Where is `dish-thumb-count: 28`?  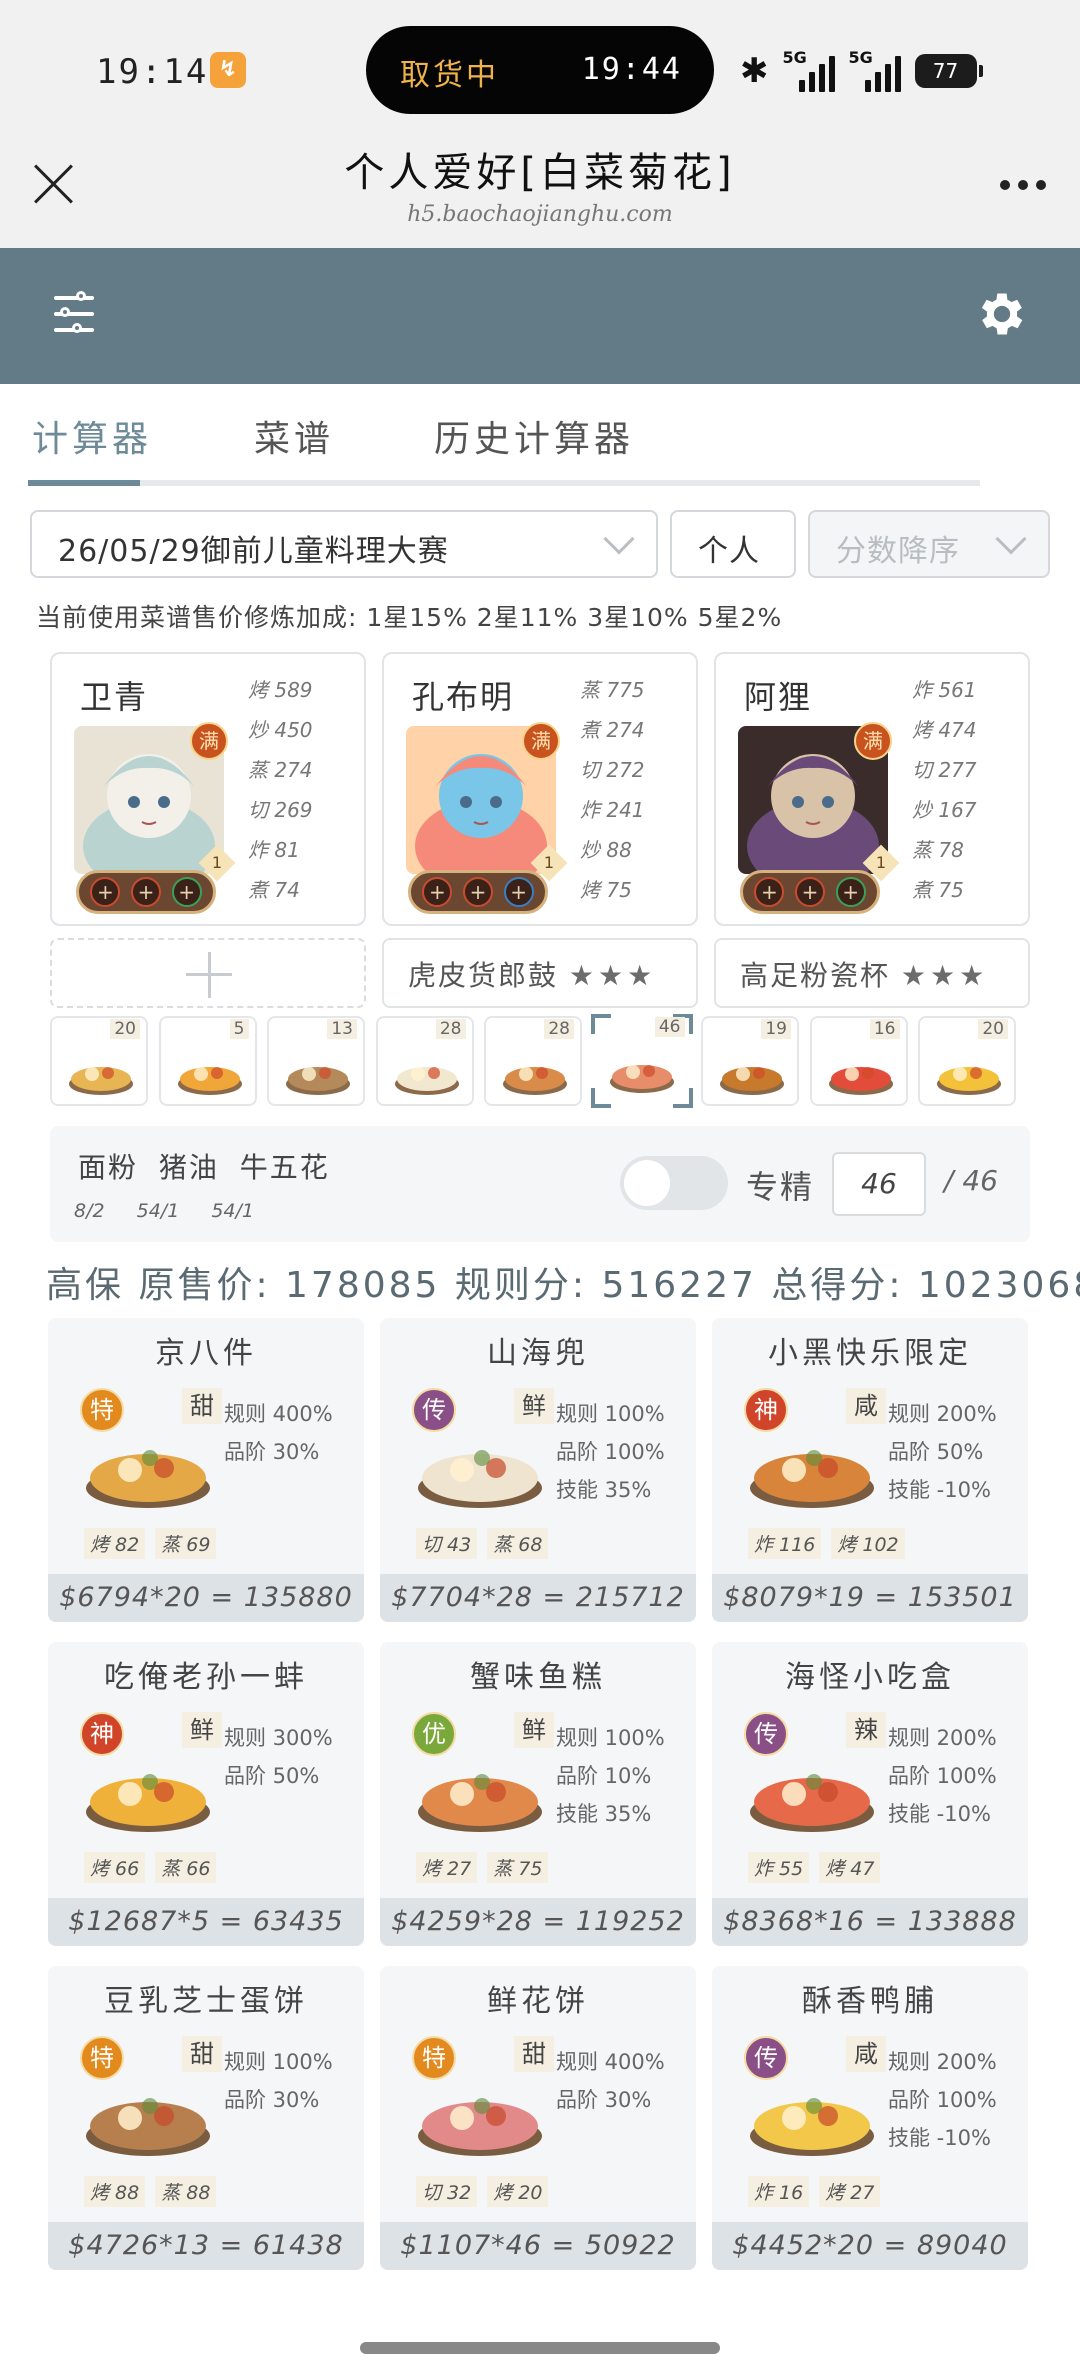 dish-thumb-count: 28 is located at coordinates (450, 1029).